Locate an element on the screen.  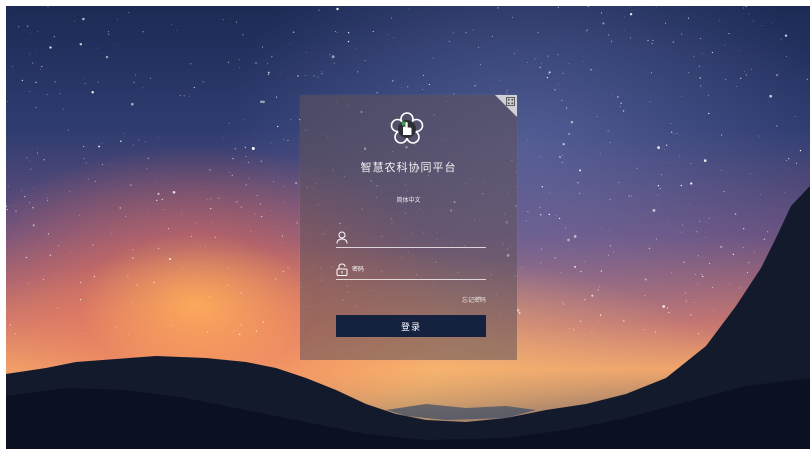
platform-title: 智慧农科协同平台 is located at coordinates (408, 167).